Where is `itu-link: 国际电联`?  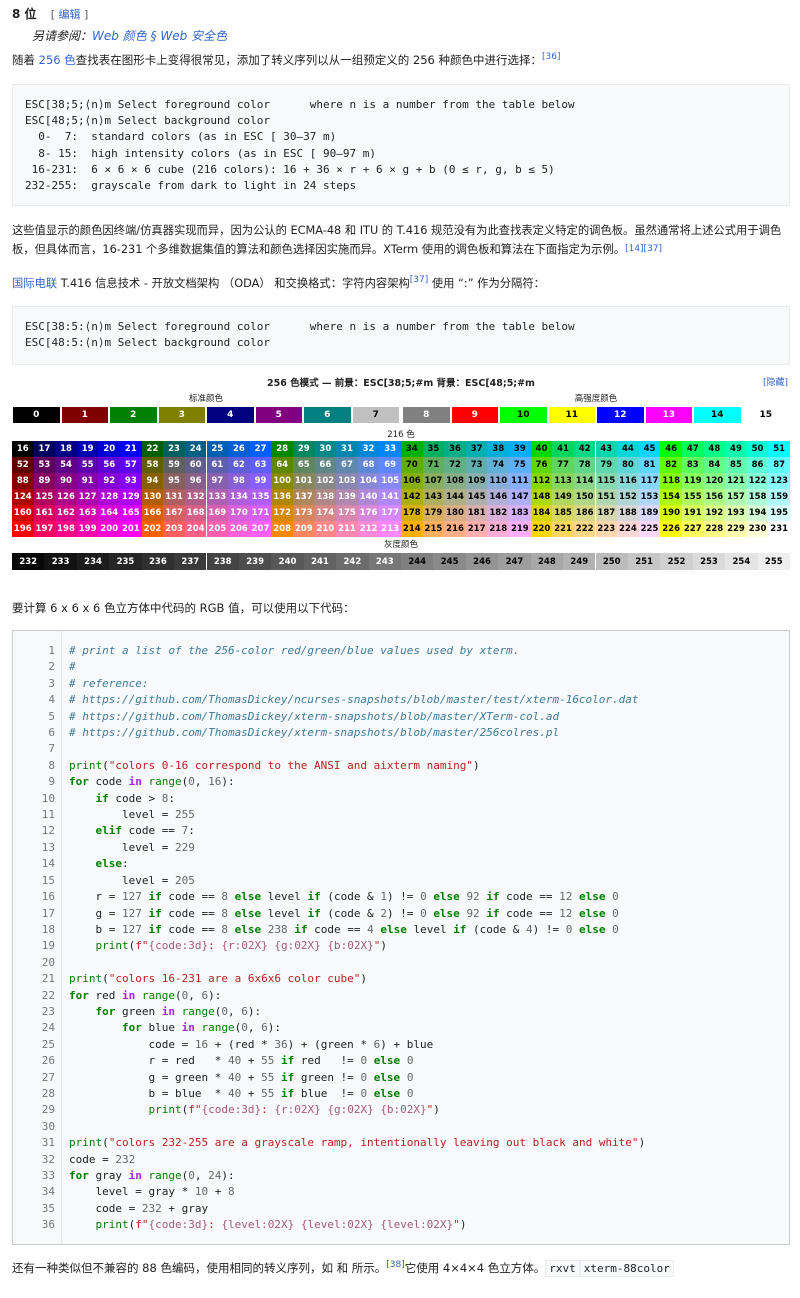 itu-link: 国际电联 is located at coordinates (34, 283).